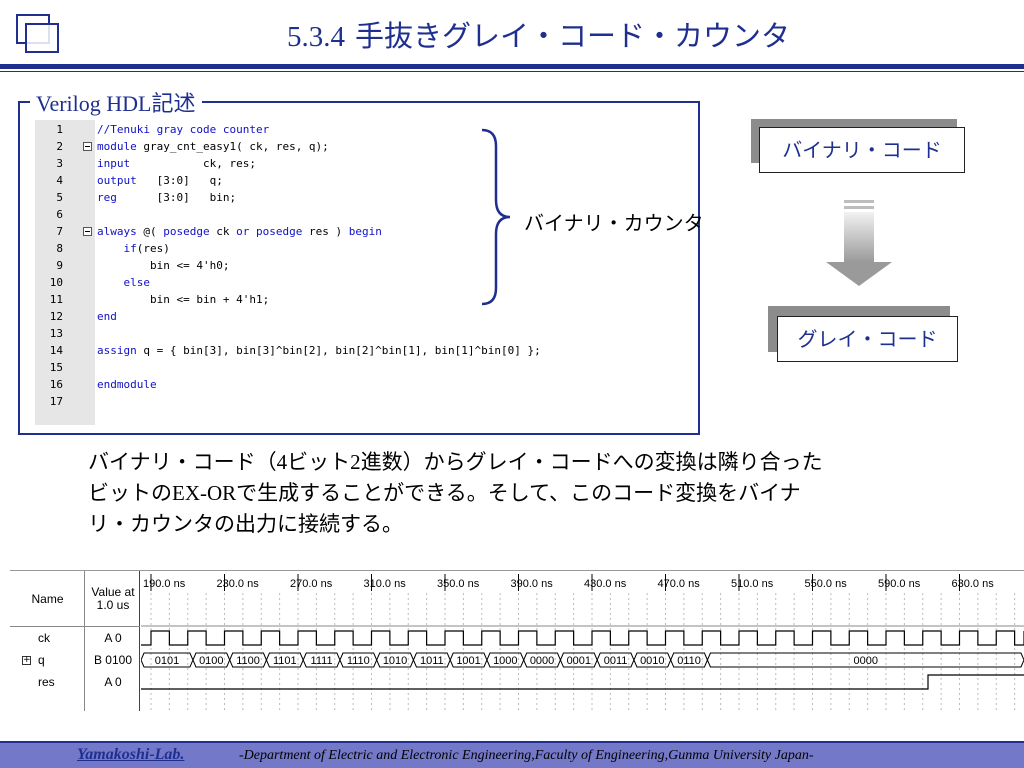 The height and width of the screenshot is (768, 1024). Describe the element at coordinates (505, 661) in the screenshot. I see `q-value-label: 1000` at that location.